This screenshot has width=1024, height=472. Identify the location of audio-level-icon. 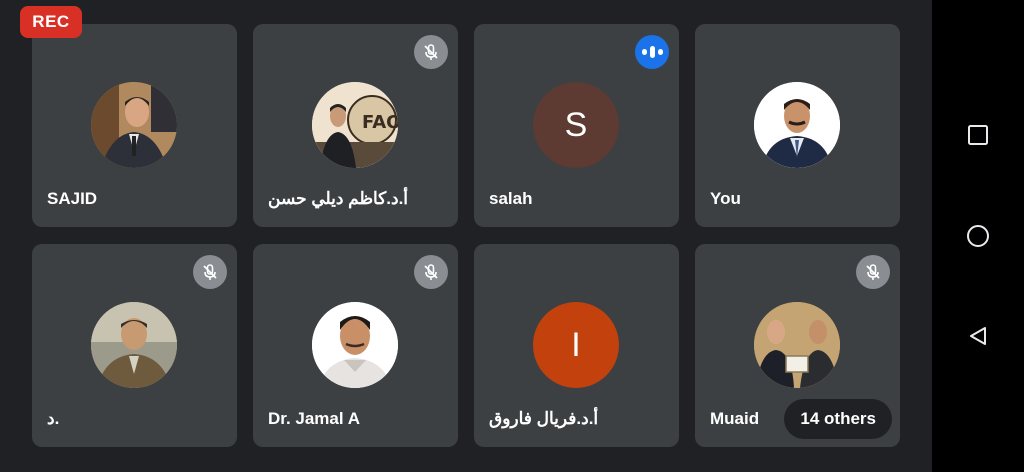
(652, 52).